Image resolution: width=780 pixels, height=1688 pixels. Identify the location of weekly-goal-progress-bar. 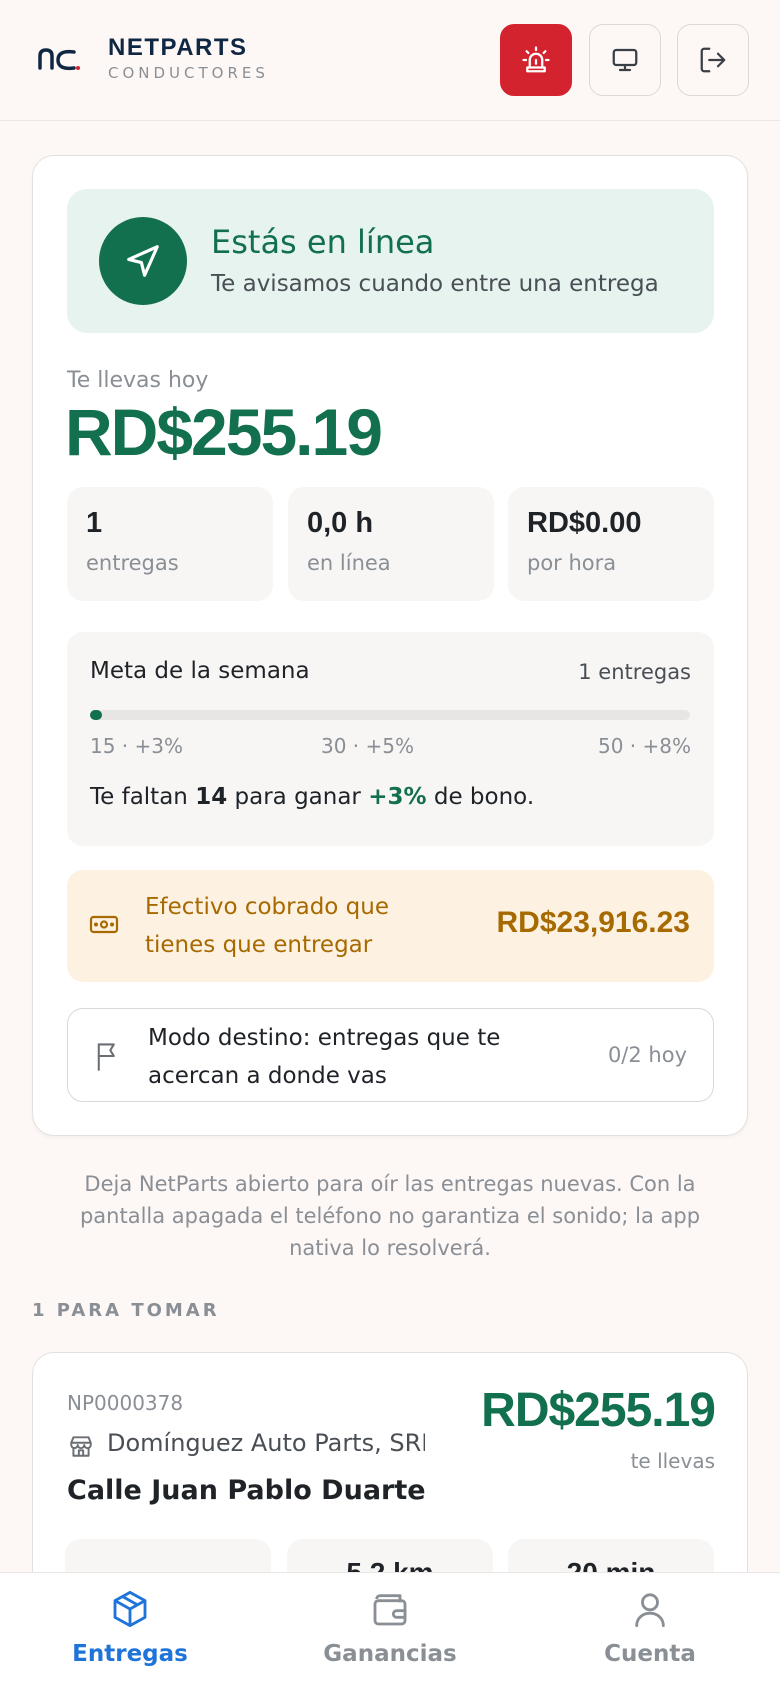
(390, 715).